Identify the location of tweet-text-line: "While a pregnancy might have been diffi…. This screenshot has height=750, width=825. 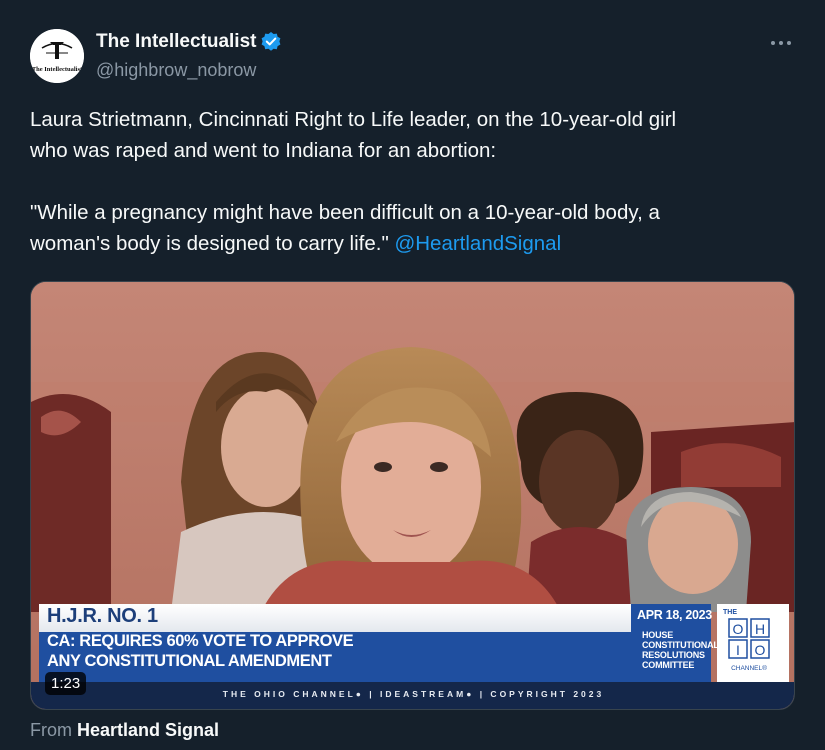
(345, 212).